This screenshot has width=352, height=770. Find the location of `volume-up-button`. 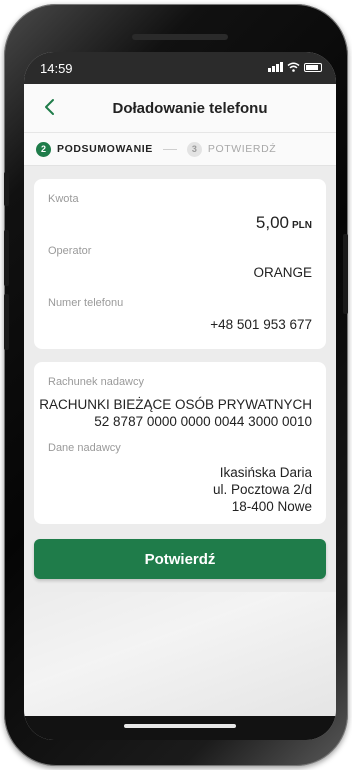

volume-up-button is located at coordinates (6, 258).